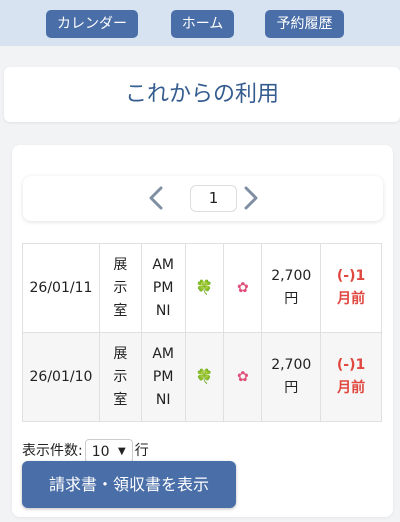  Describe the element at coordinates (61, 377) in the screenshot. I see `date-cell: 26/01/10` at that location.